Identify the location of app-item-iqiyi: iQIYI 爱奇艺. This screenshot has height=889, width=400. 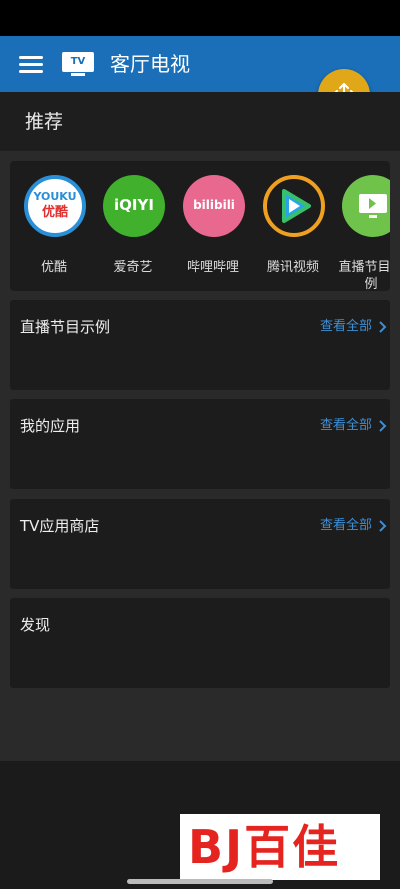
(133, 230).